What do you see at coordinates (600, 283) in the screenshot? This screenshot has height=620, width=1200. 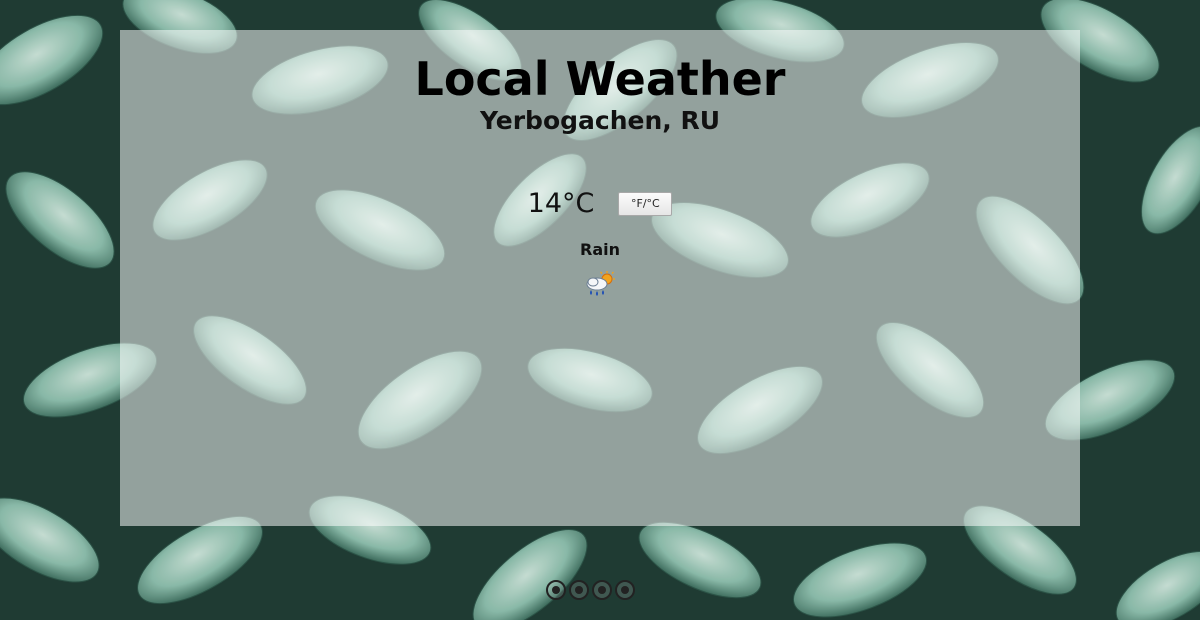 I see `rain-sun-icon` at bounding box center [600, 283].